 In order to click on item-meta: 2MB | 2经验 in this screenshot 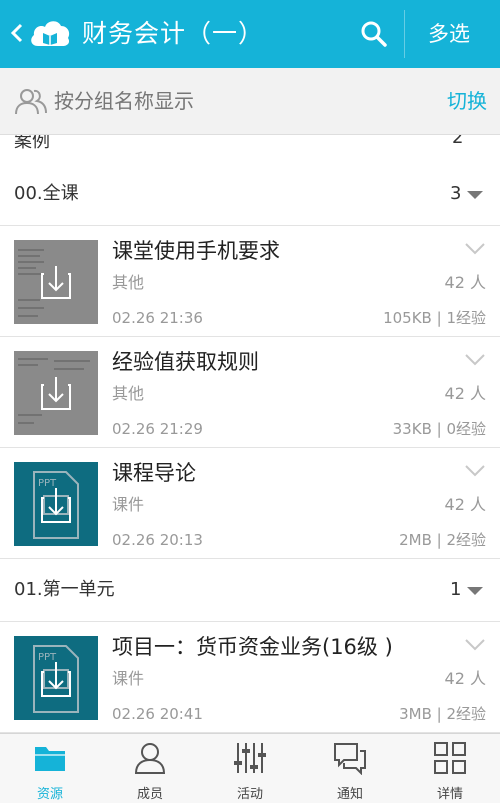, I will do `click(442, 540)`.